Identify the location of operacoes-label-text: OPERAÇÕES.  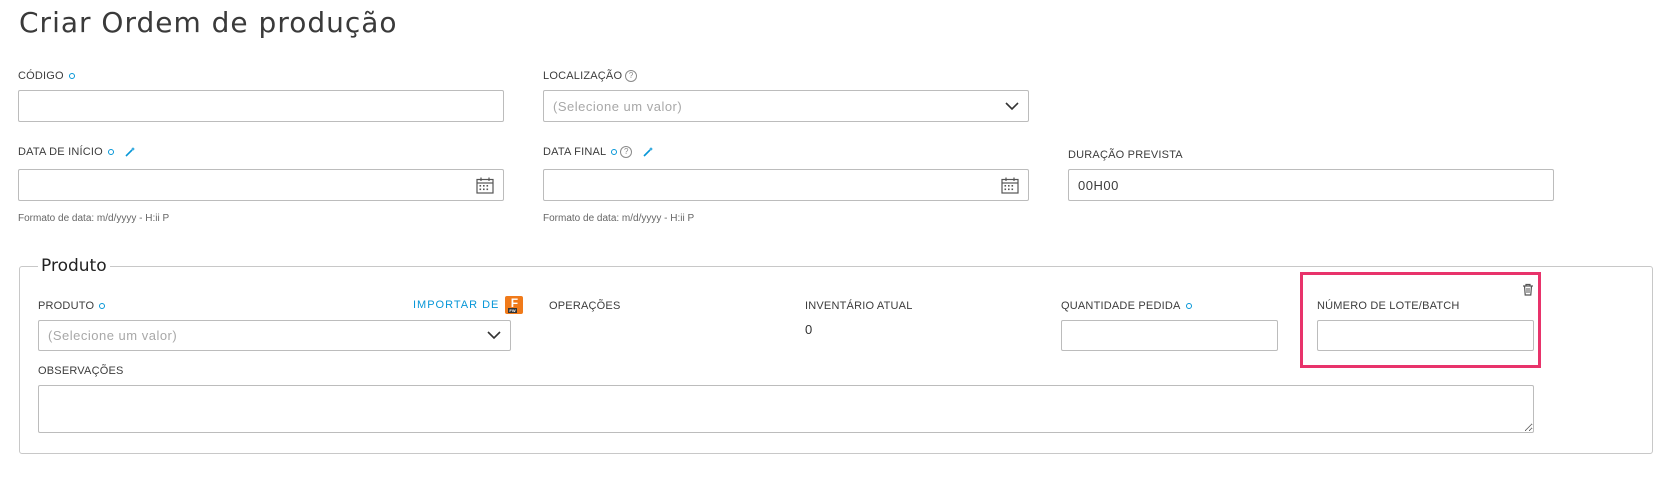
(585, 306).